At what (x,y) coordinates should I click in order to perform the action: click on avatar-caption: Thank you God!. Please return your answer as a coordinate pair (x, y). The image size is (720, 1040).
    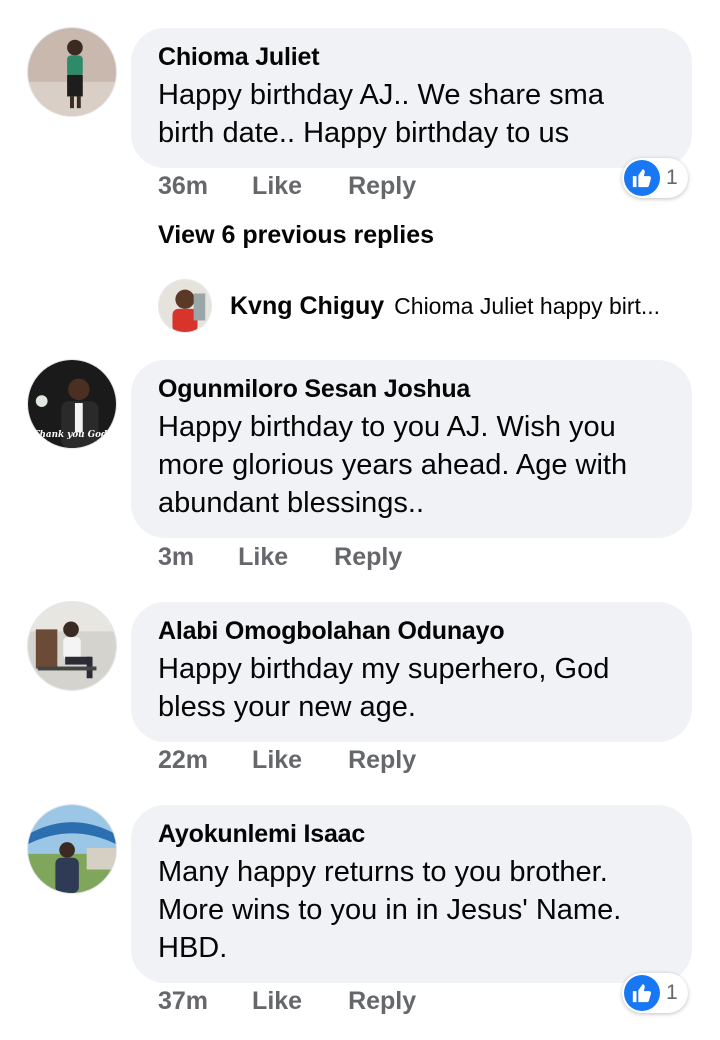
    Looking at the image, I should click on (72, 435).